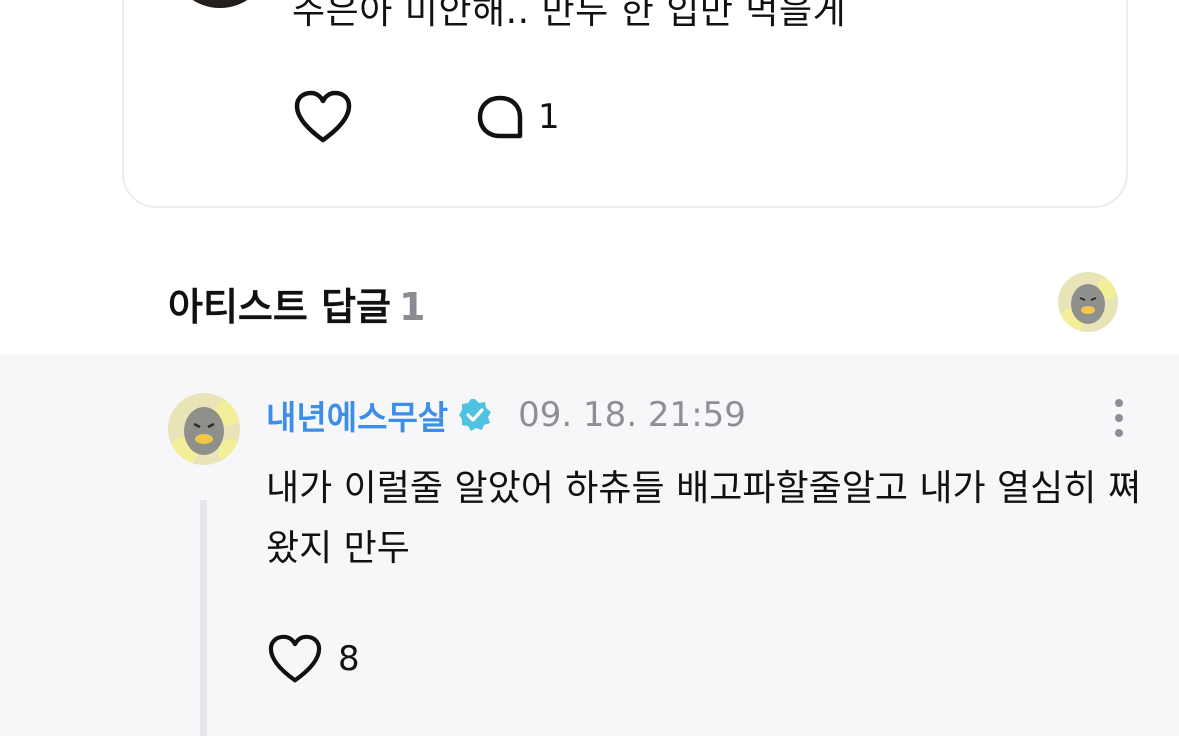 The image size is (1179, 736). I want to click on artist-replies-header: 아티스트 답글 1, so click(296, 303).